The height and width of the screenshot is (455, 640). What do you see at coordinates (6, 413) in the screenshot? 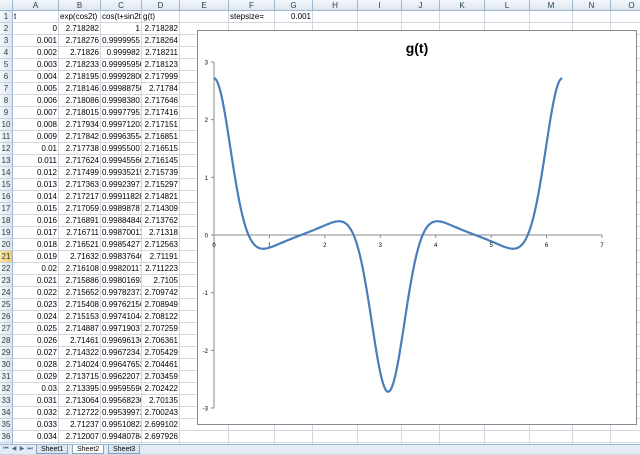
I see `row-header-34: 34` at bounding box center [6, 413].